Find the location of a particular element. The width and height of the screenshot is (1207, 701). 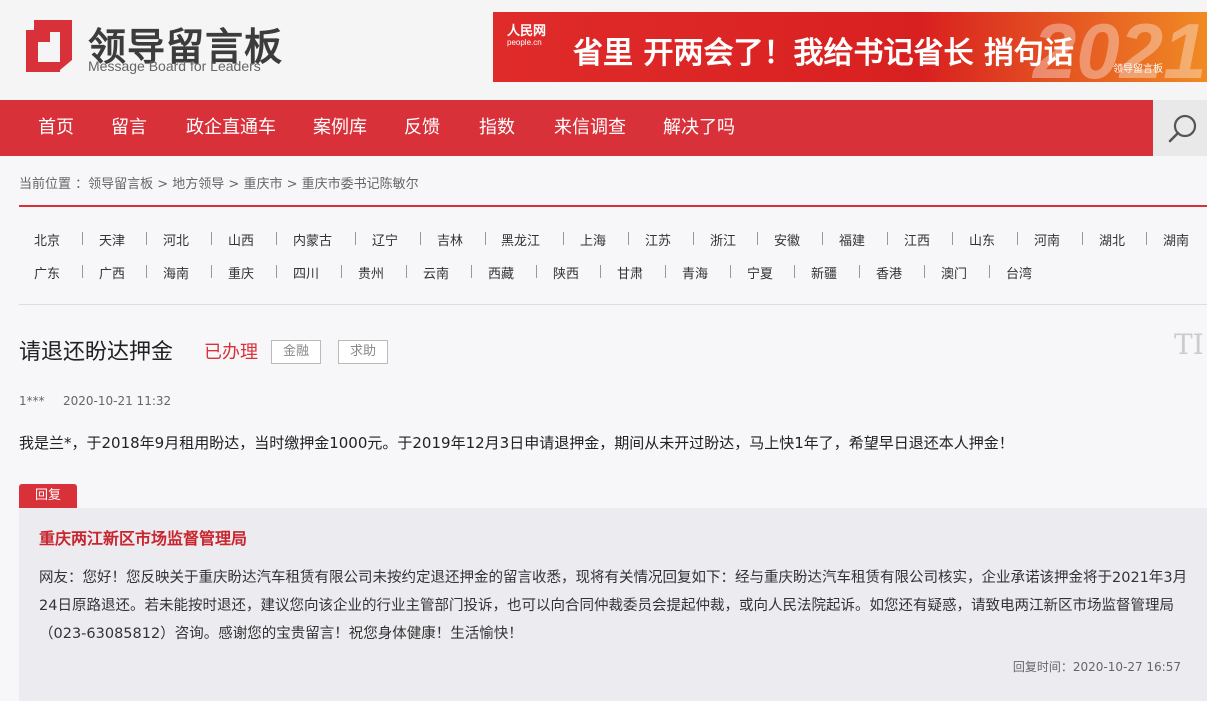

region-item: 湖北 is located at coordinates (1112, 239).